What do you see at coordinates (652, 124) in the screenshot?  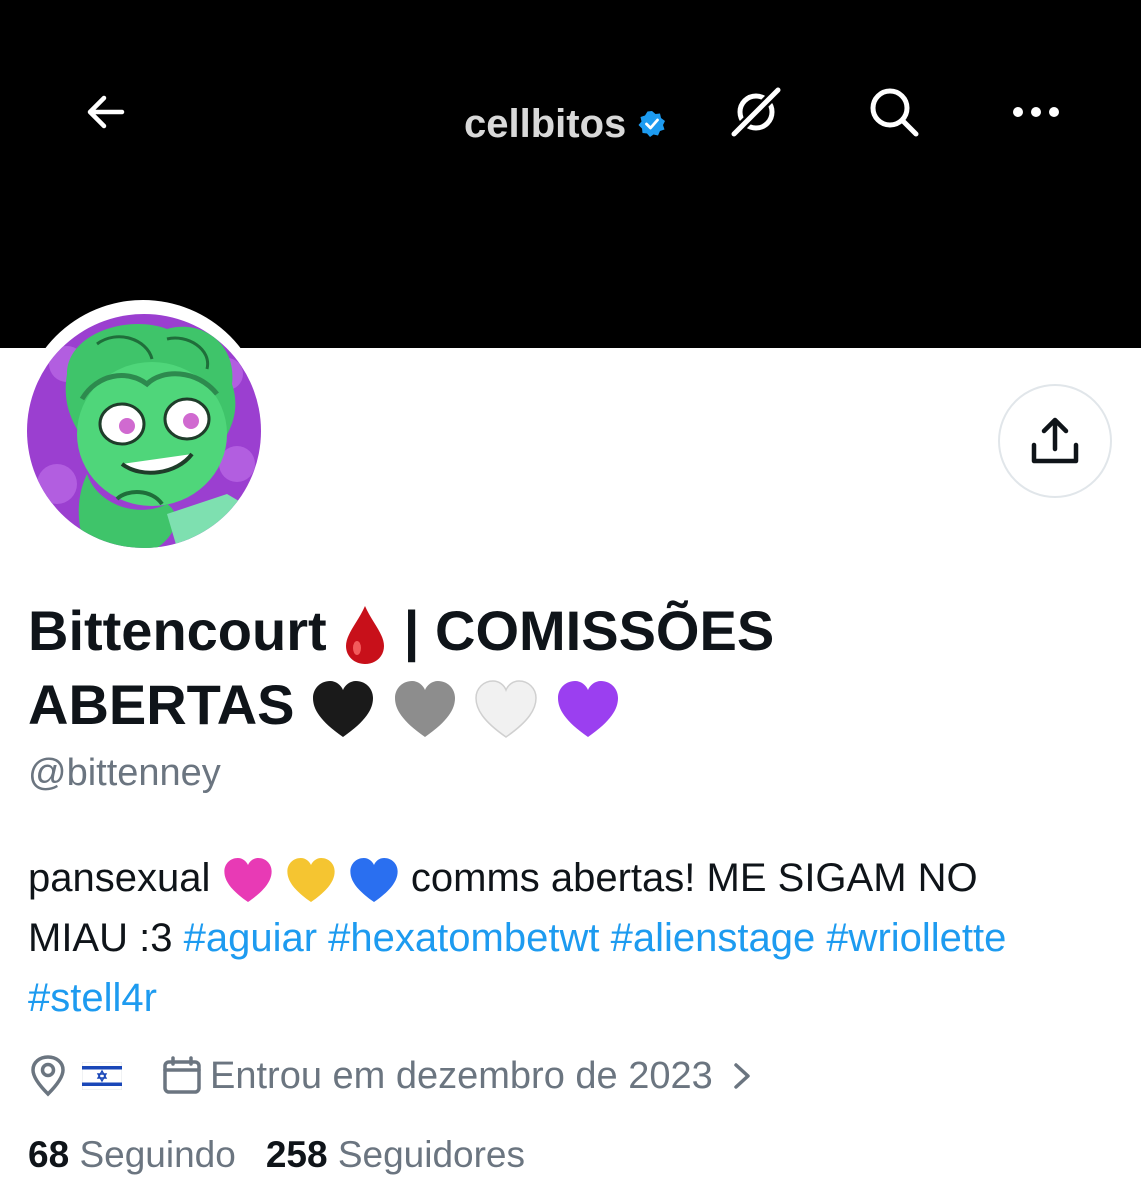 I see `verified-badge-icon` at bounding box center [652, 124].